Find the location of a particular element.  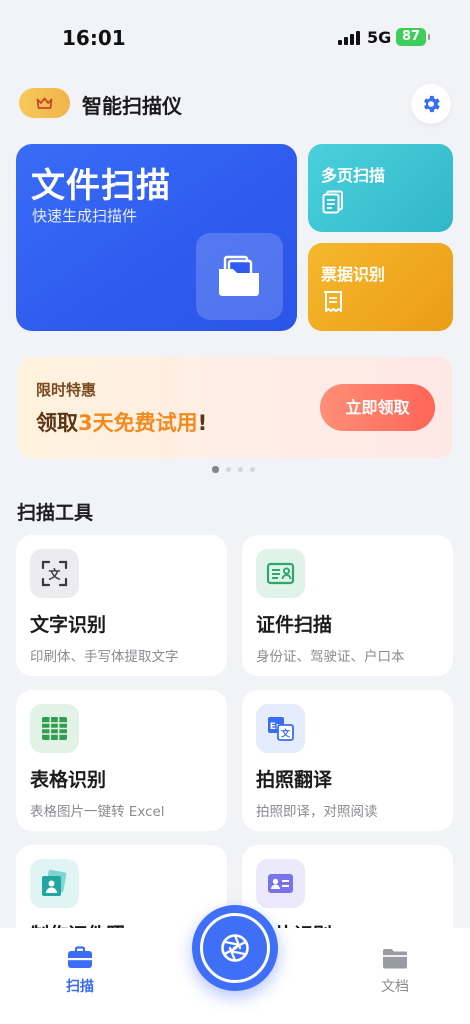

camera-capture-button is located at coordinates (235, 948).